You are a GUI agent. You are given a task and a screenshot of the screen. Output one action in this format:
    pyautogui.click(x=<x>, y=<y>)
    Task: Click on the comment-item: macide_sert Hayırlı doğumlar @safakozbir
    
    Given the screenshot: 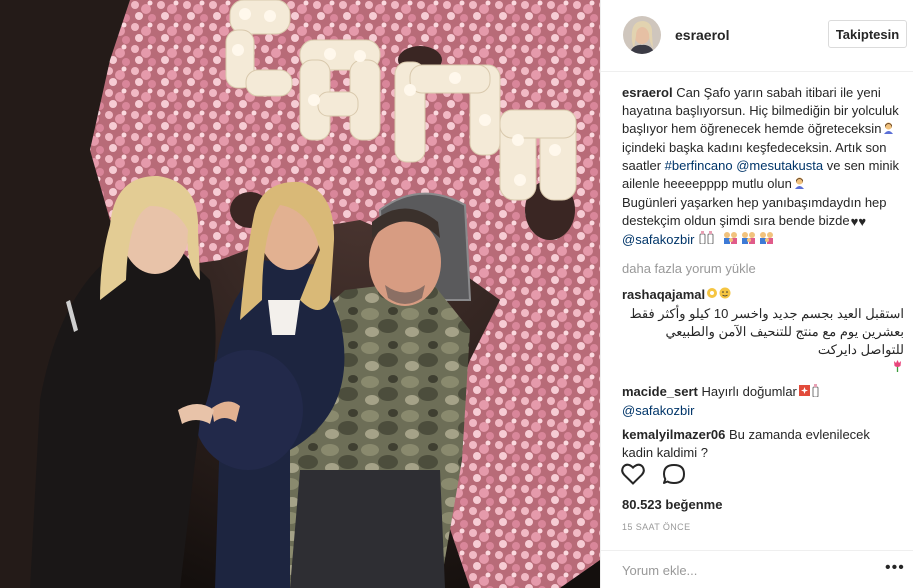 What is the action you would take?
    pyautogui.click(x=763, y=401)
    